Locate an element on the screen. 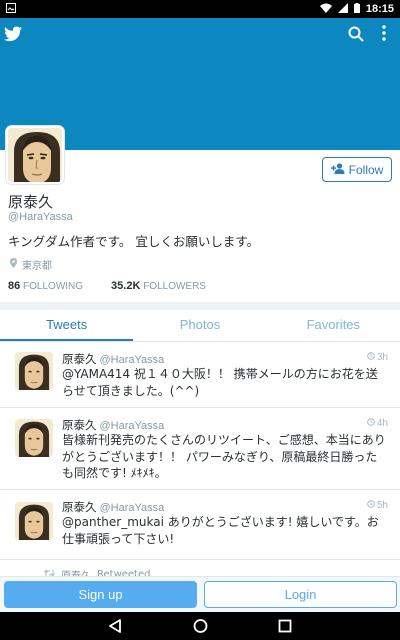  auth-bar: Sign up Login is located at coordinates (200, 594).